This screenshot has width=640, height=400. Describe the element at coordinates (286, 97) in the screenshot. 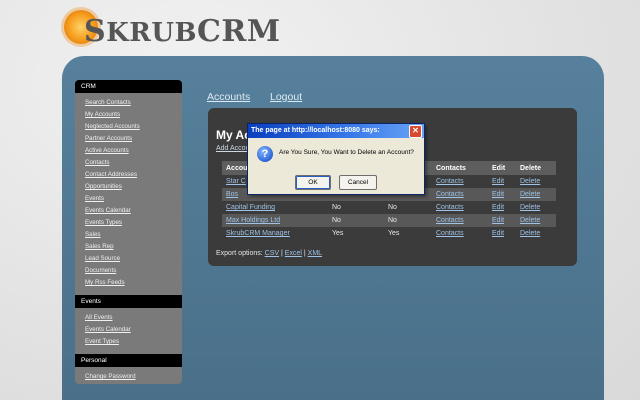

I see `nav-logout-link: Logout` at that location.